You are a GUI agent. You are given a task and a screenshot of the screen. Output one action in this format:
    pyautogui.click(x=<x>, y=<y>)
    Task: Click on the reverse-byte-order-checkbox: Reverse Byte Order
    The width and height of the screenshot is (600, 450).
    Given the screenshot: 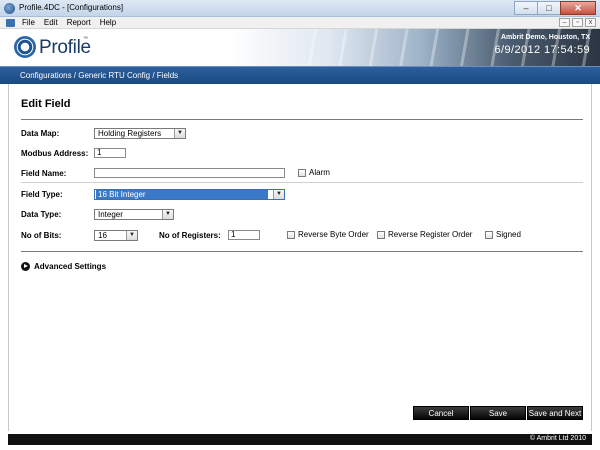 What is the action you would take?
    pyautogui.click(x=328, y=234)
    